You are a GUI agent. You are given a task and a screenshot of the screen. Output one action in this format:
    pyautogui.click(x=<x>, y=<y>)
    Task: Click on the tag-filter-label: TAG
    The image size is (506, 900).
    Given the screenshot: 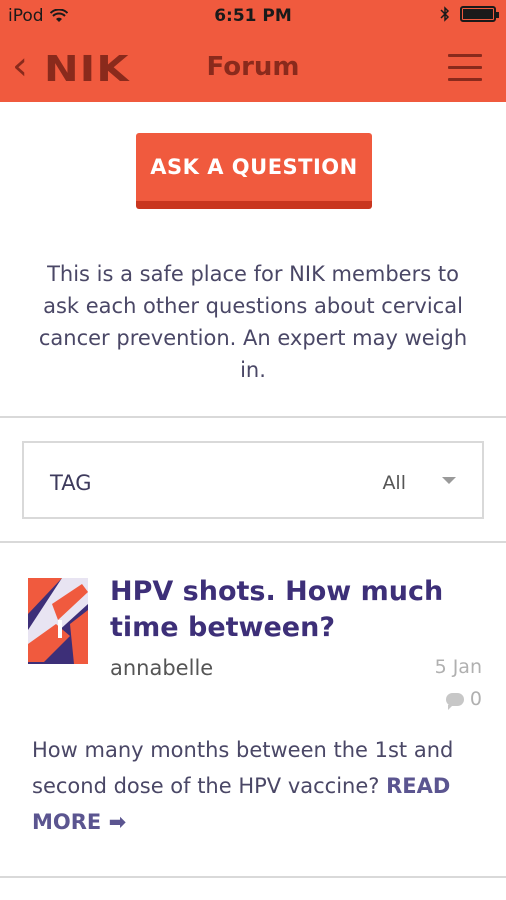 What is the action you would take?
    pyautogui.click(x=71, y=483)
    